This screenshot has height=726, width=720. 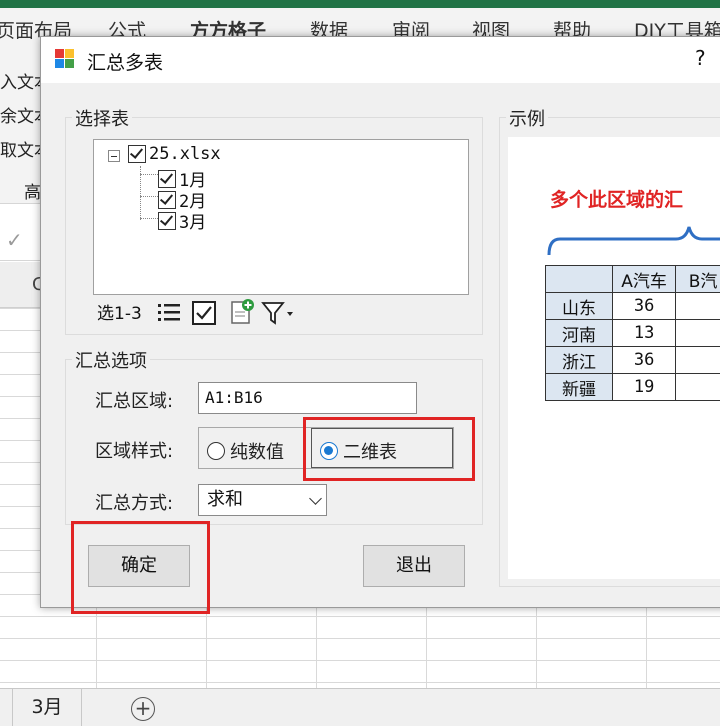 I want to click on range-input: A1:B16, so click(x=307, y=398).